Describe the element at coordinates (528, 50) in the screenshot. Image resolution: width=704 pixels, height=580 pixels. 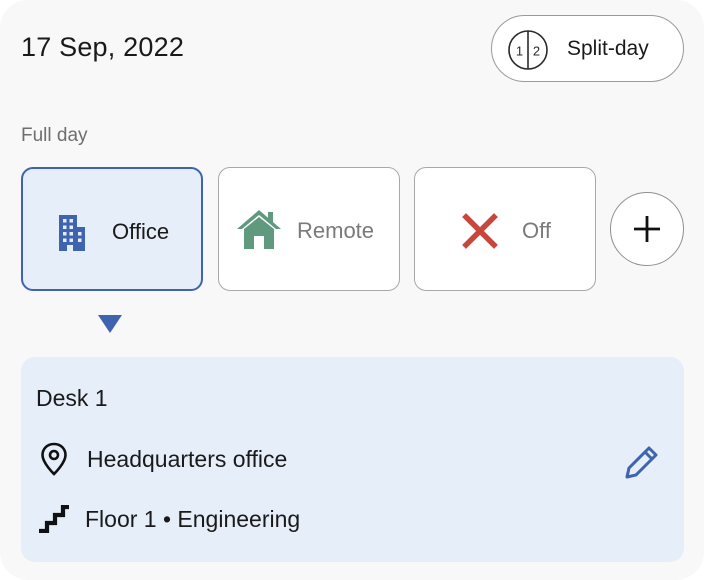
I see `split-day-icon: 1 2` at that location.